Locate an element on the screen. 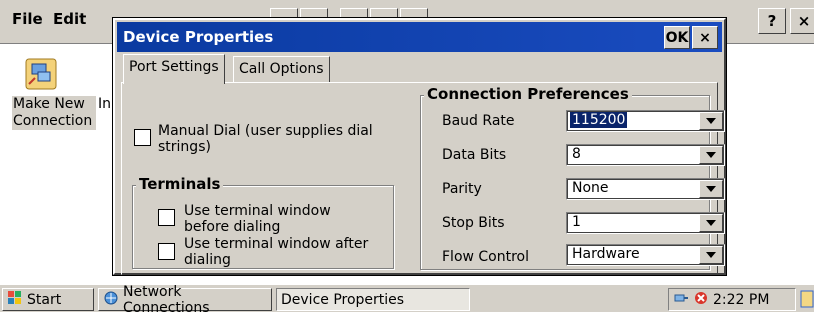 Image resolution: width=814 pixels, height=312 pixels. clock: 2:22 PM is located at coordinates (741, 300).